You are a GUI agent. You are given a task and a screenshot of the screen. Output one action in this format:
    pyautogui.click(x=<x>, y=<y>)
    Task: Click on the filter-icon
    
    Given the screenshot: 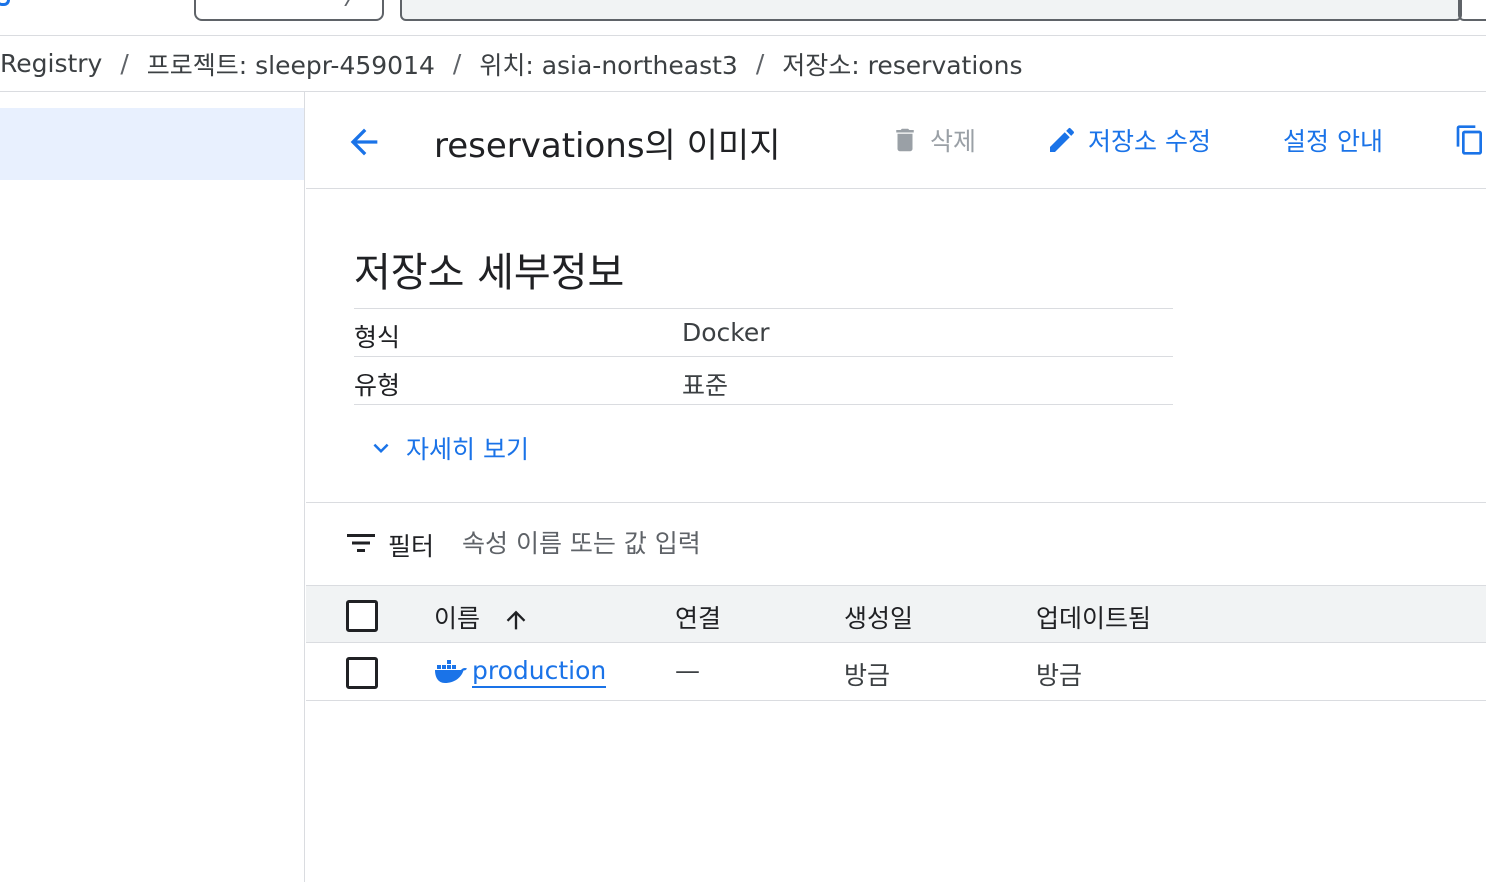 What is the action you would take?
    pyautogui.click(x=361, y=543)
    